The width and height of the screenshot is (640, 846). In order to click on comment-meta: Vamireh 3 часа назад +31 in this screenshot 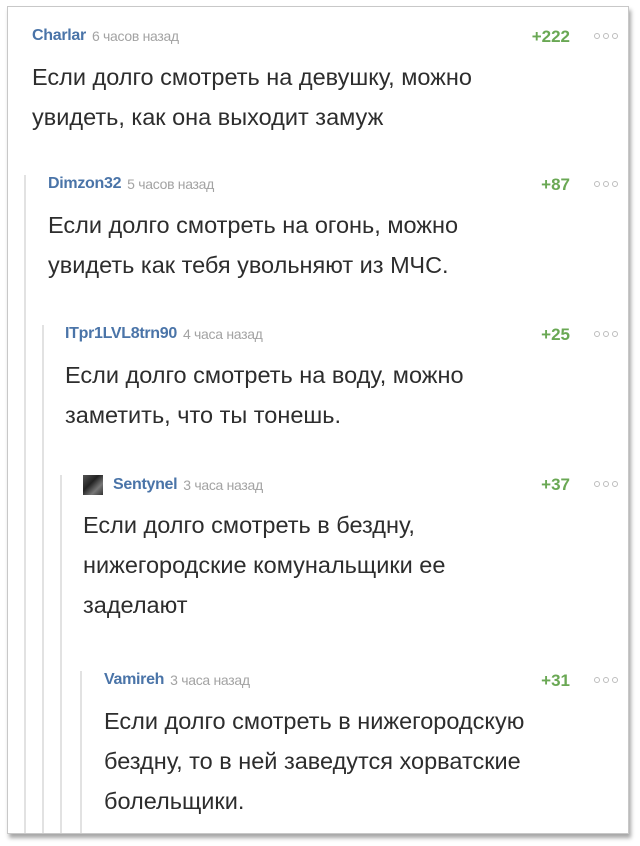, I will do `click(366, 683)`.